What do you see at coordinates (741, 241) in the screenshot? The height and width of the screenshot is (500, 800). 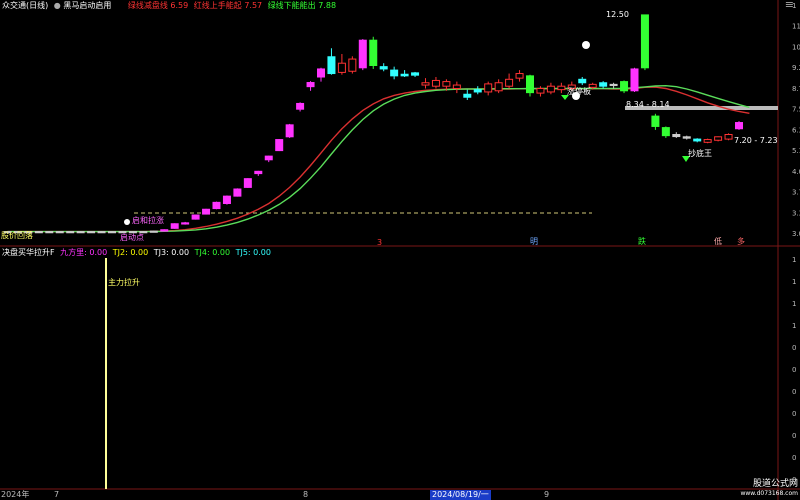 I see `marker-4: 多` at bounding box center [741, 241].